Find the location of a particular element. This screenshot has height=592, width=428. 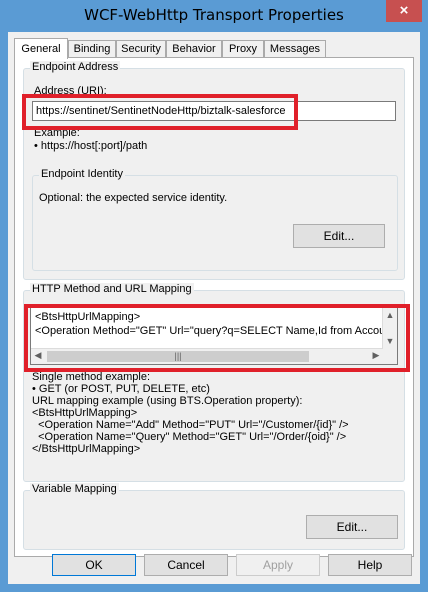

address-highlight-box is located at coordinates (160, 112).